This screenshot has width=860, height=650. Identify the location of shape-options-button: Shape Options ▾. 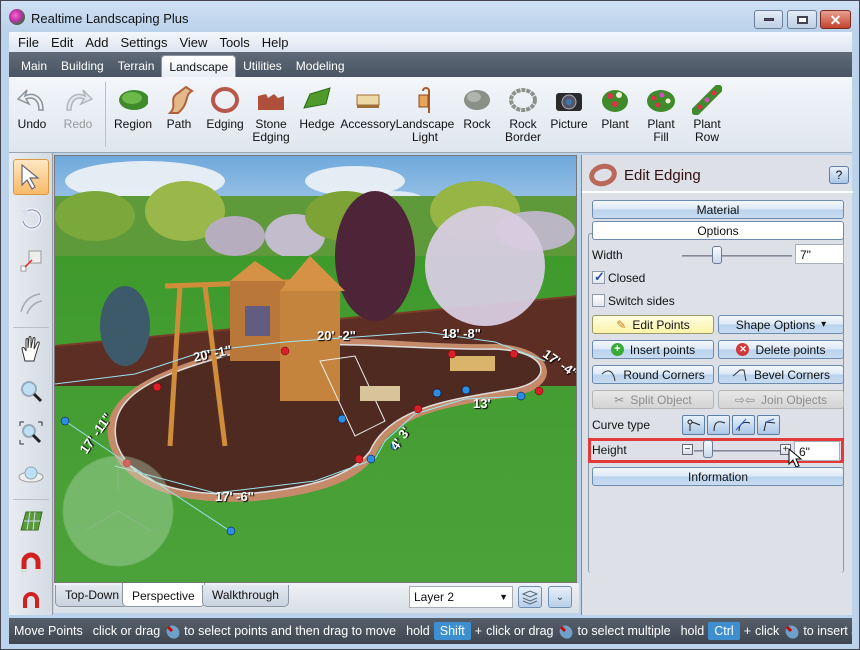
(781, 324).